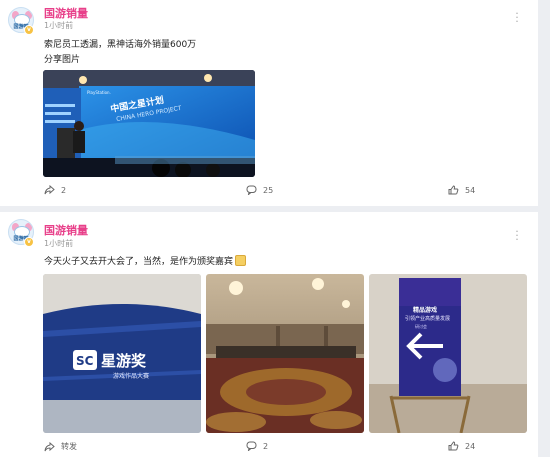 Image resolution: width=550 pixels, height=457 pixels. What do you see at coordinates (120, 45) in the screenshot?
I see `post-text-line: 索尼员工透漏，黑神话海外销量600万` at bounding box center [120, 45].